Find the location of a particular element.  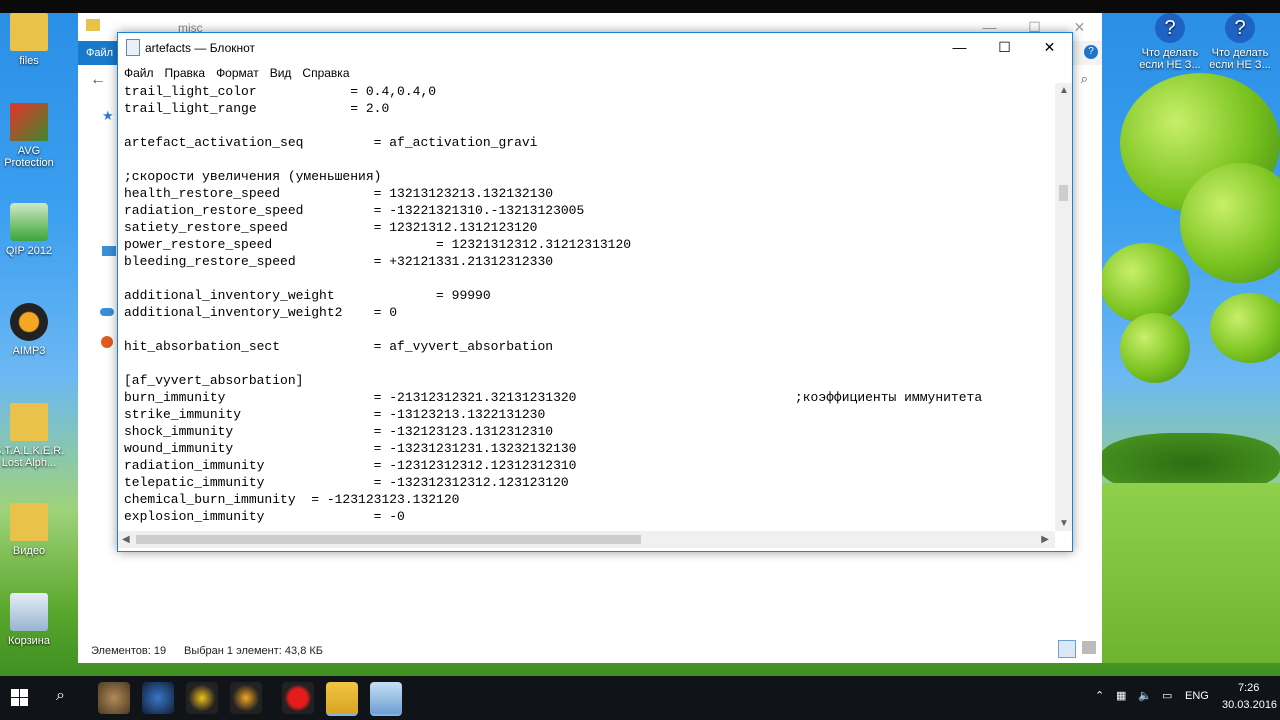

menu-edit: Правка is located at coordinates (185, 70).